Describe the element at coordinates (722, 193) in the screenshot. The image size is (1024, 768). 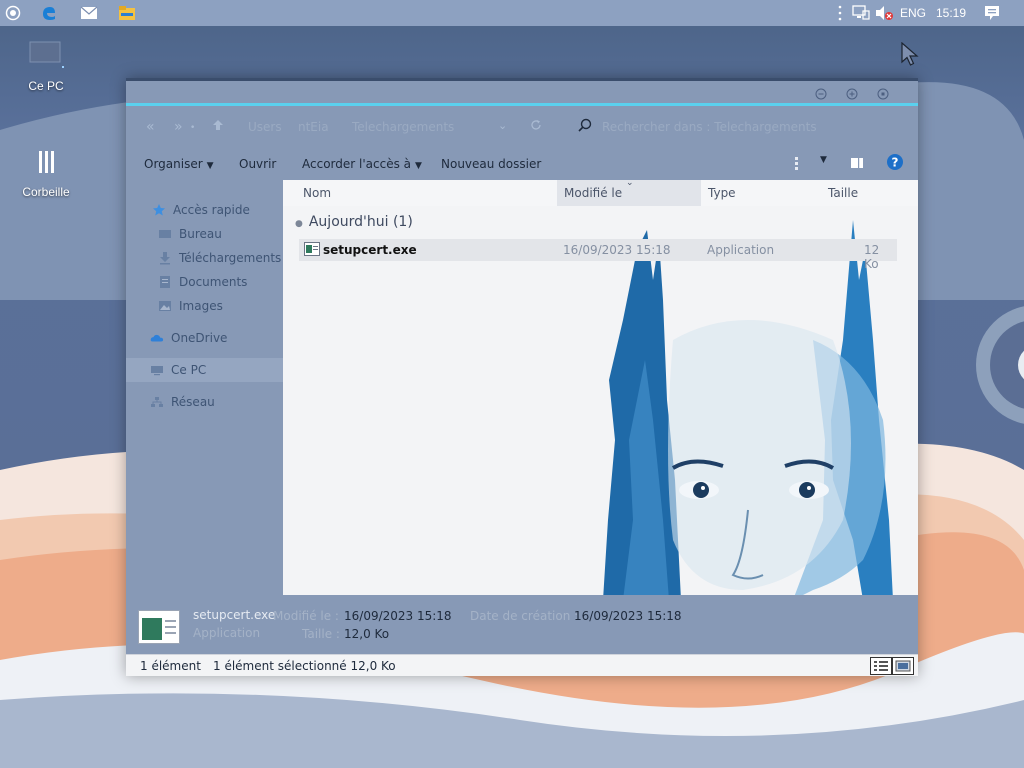
I see `column-type: Type` at that location.